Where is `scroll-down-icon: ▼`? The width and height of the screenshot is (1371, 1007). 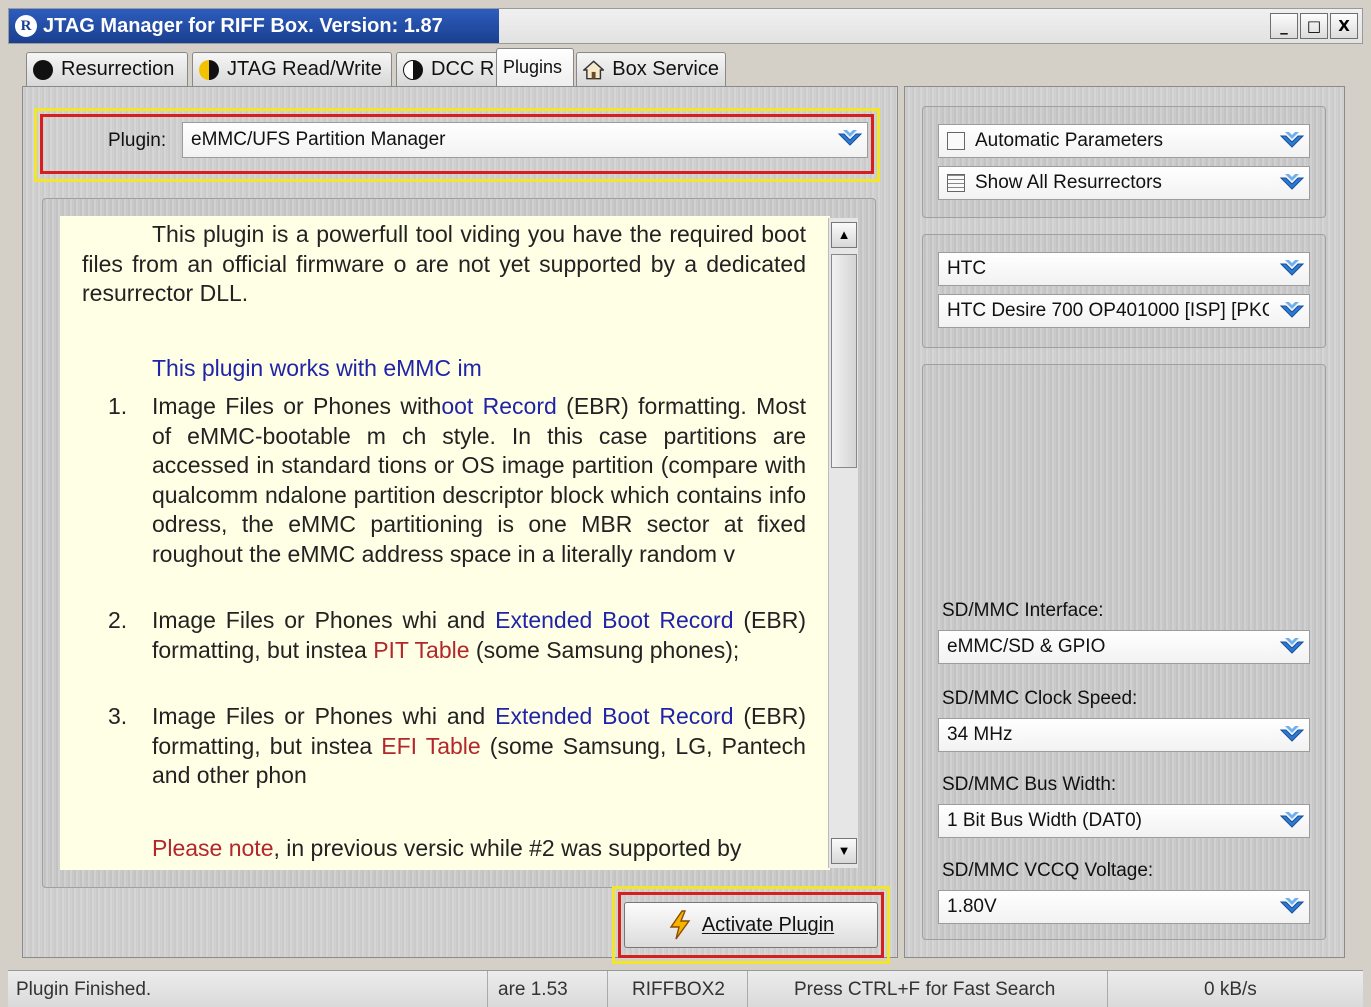 scroll-down-icon: ▼ is located at coordinates (844, 851).